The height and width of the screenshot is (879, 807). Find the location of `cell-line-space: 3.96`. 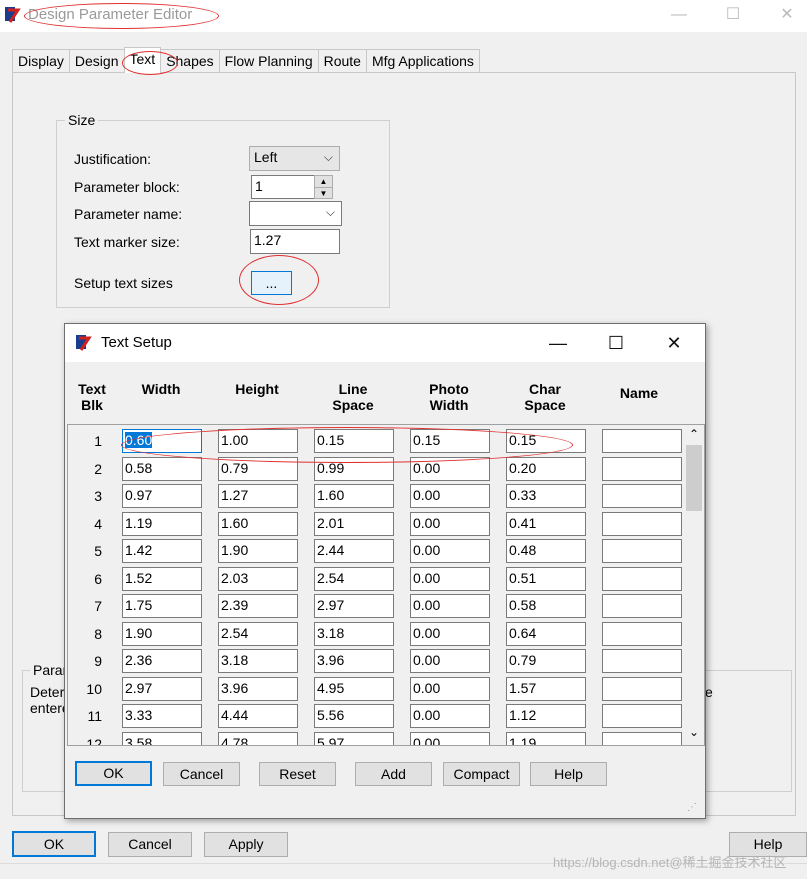

cell-line-space: 3.96 is located at coordinates (354, 661).